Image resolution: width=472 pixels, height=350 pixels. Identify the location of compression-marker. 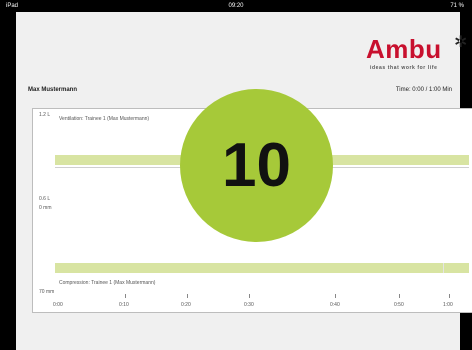
(443, 268).